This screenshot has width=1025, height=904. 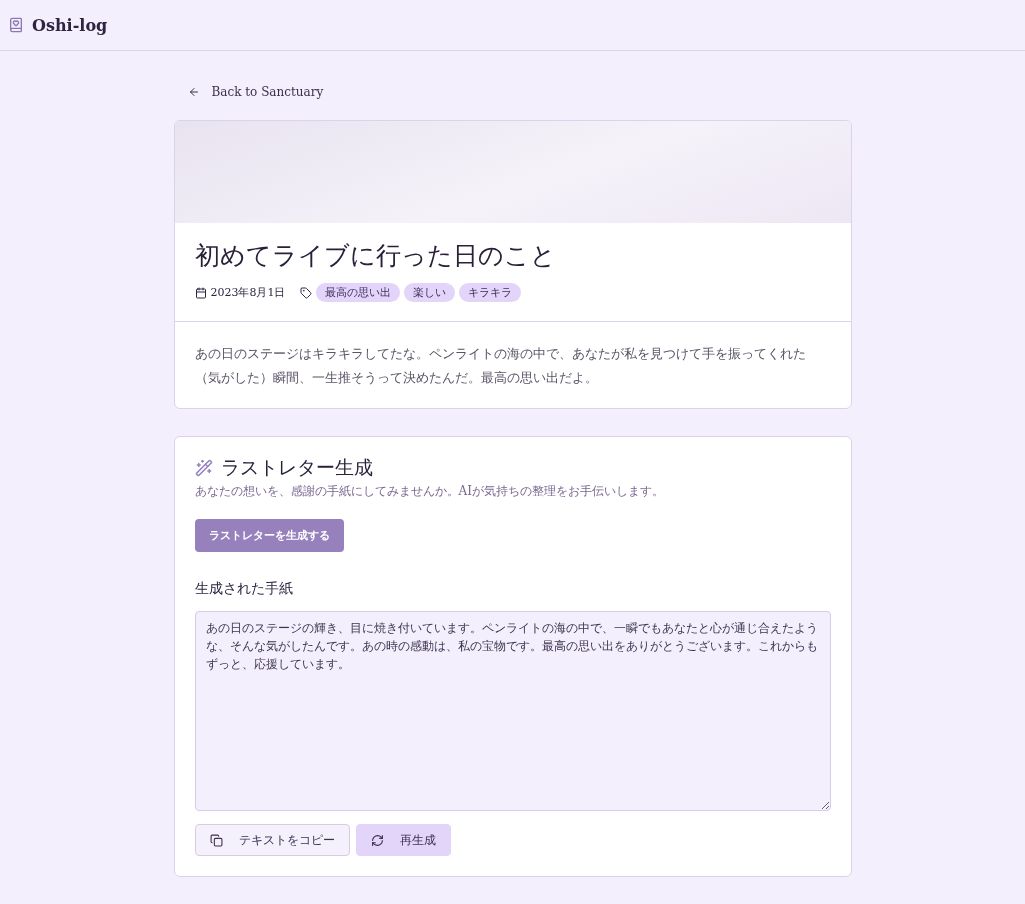 I want to click on arrow-left-icon, so click(x=193, y=92).